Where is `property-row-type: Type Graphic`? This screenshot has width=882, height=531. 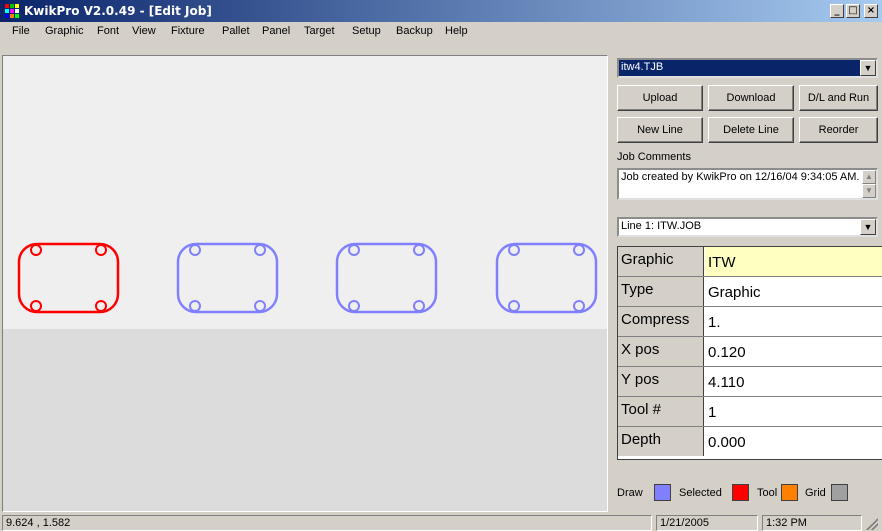
property-row-type: Type Graphic is located at coordinates (750, 292).